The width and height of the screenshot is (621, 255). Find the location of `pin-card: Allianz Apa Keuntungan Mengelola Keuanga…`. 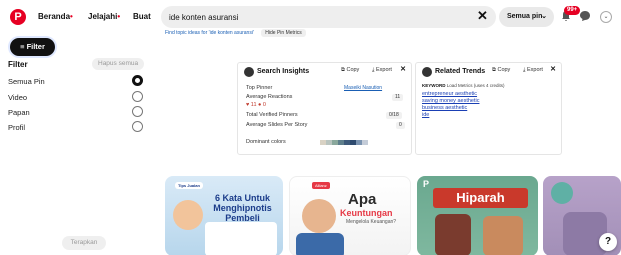

pin-card: Allianz Apa Keuntungan Mengelola Keuanga… is located at coordinates (350, 215).